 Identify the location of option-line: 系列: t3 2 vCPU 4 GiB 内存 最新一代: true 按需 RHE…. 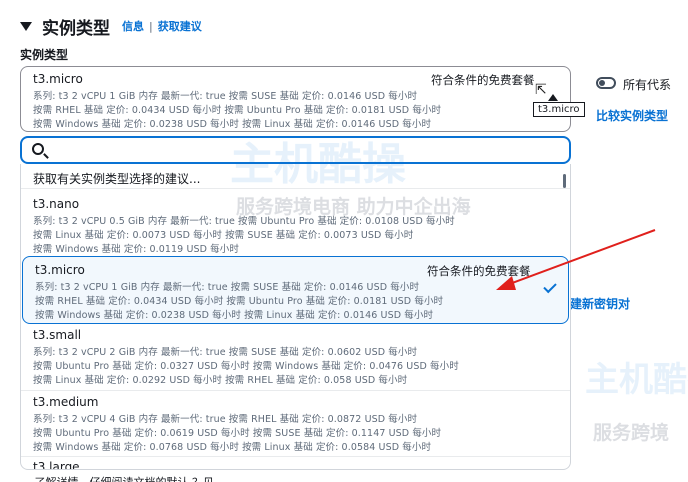
(225, 419).